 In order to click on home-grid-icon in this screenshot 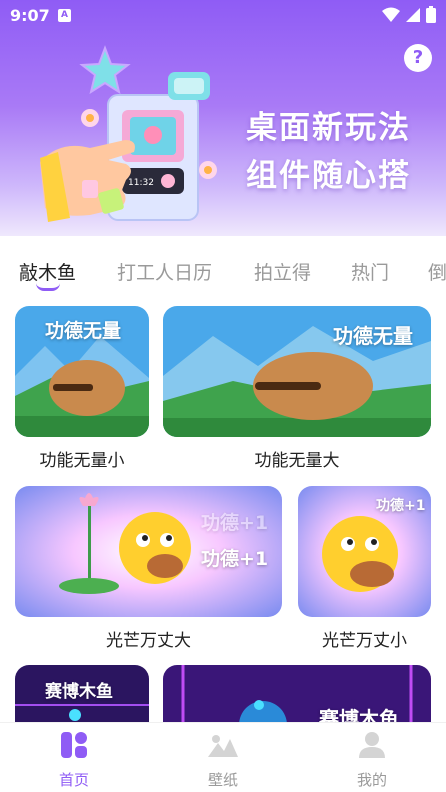, I will do `click(74, 745)`.